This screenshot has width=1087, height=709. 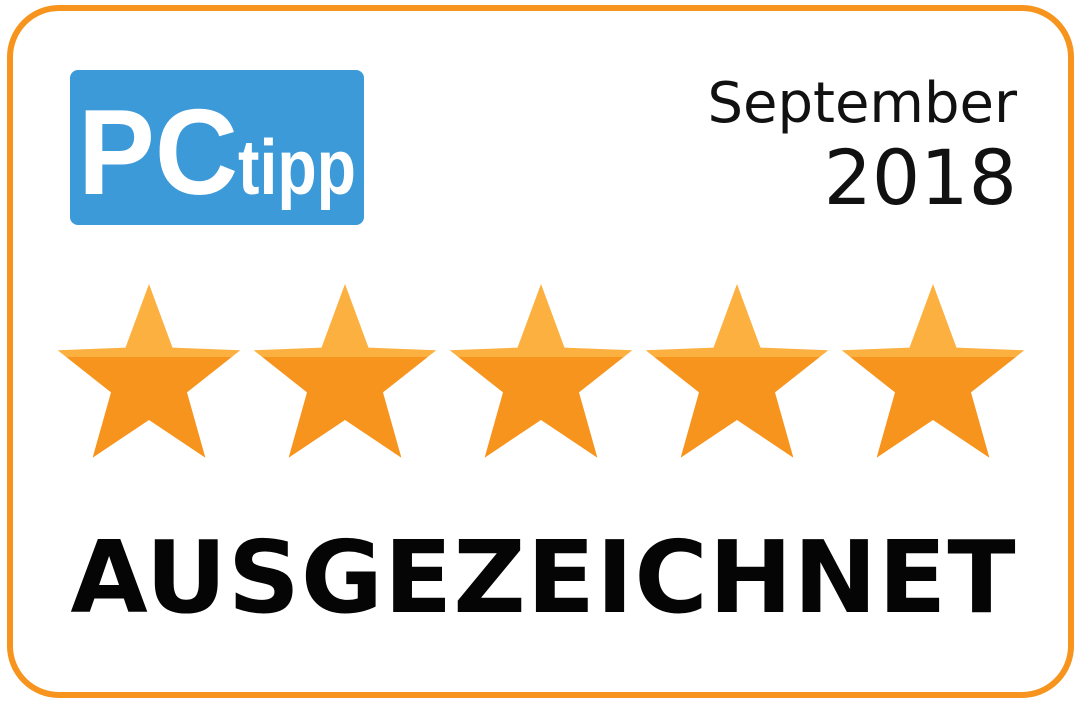 What do you see at coordinates (920, 177) in the screenshot?
I see `award-year: 2018` at bounding box center [920, 177].